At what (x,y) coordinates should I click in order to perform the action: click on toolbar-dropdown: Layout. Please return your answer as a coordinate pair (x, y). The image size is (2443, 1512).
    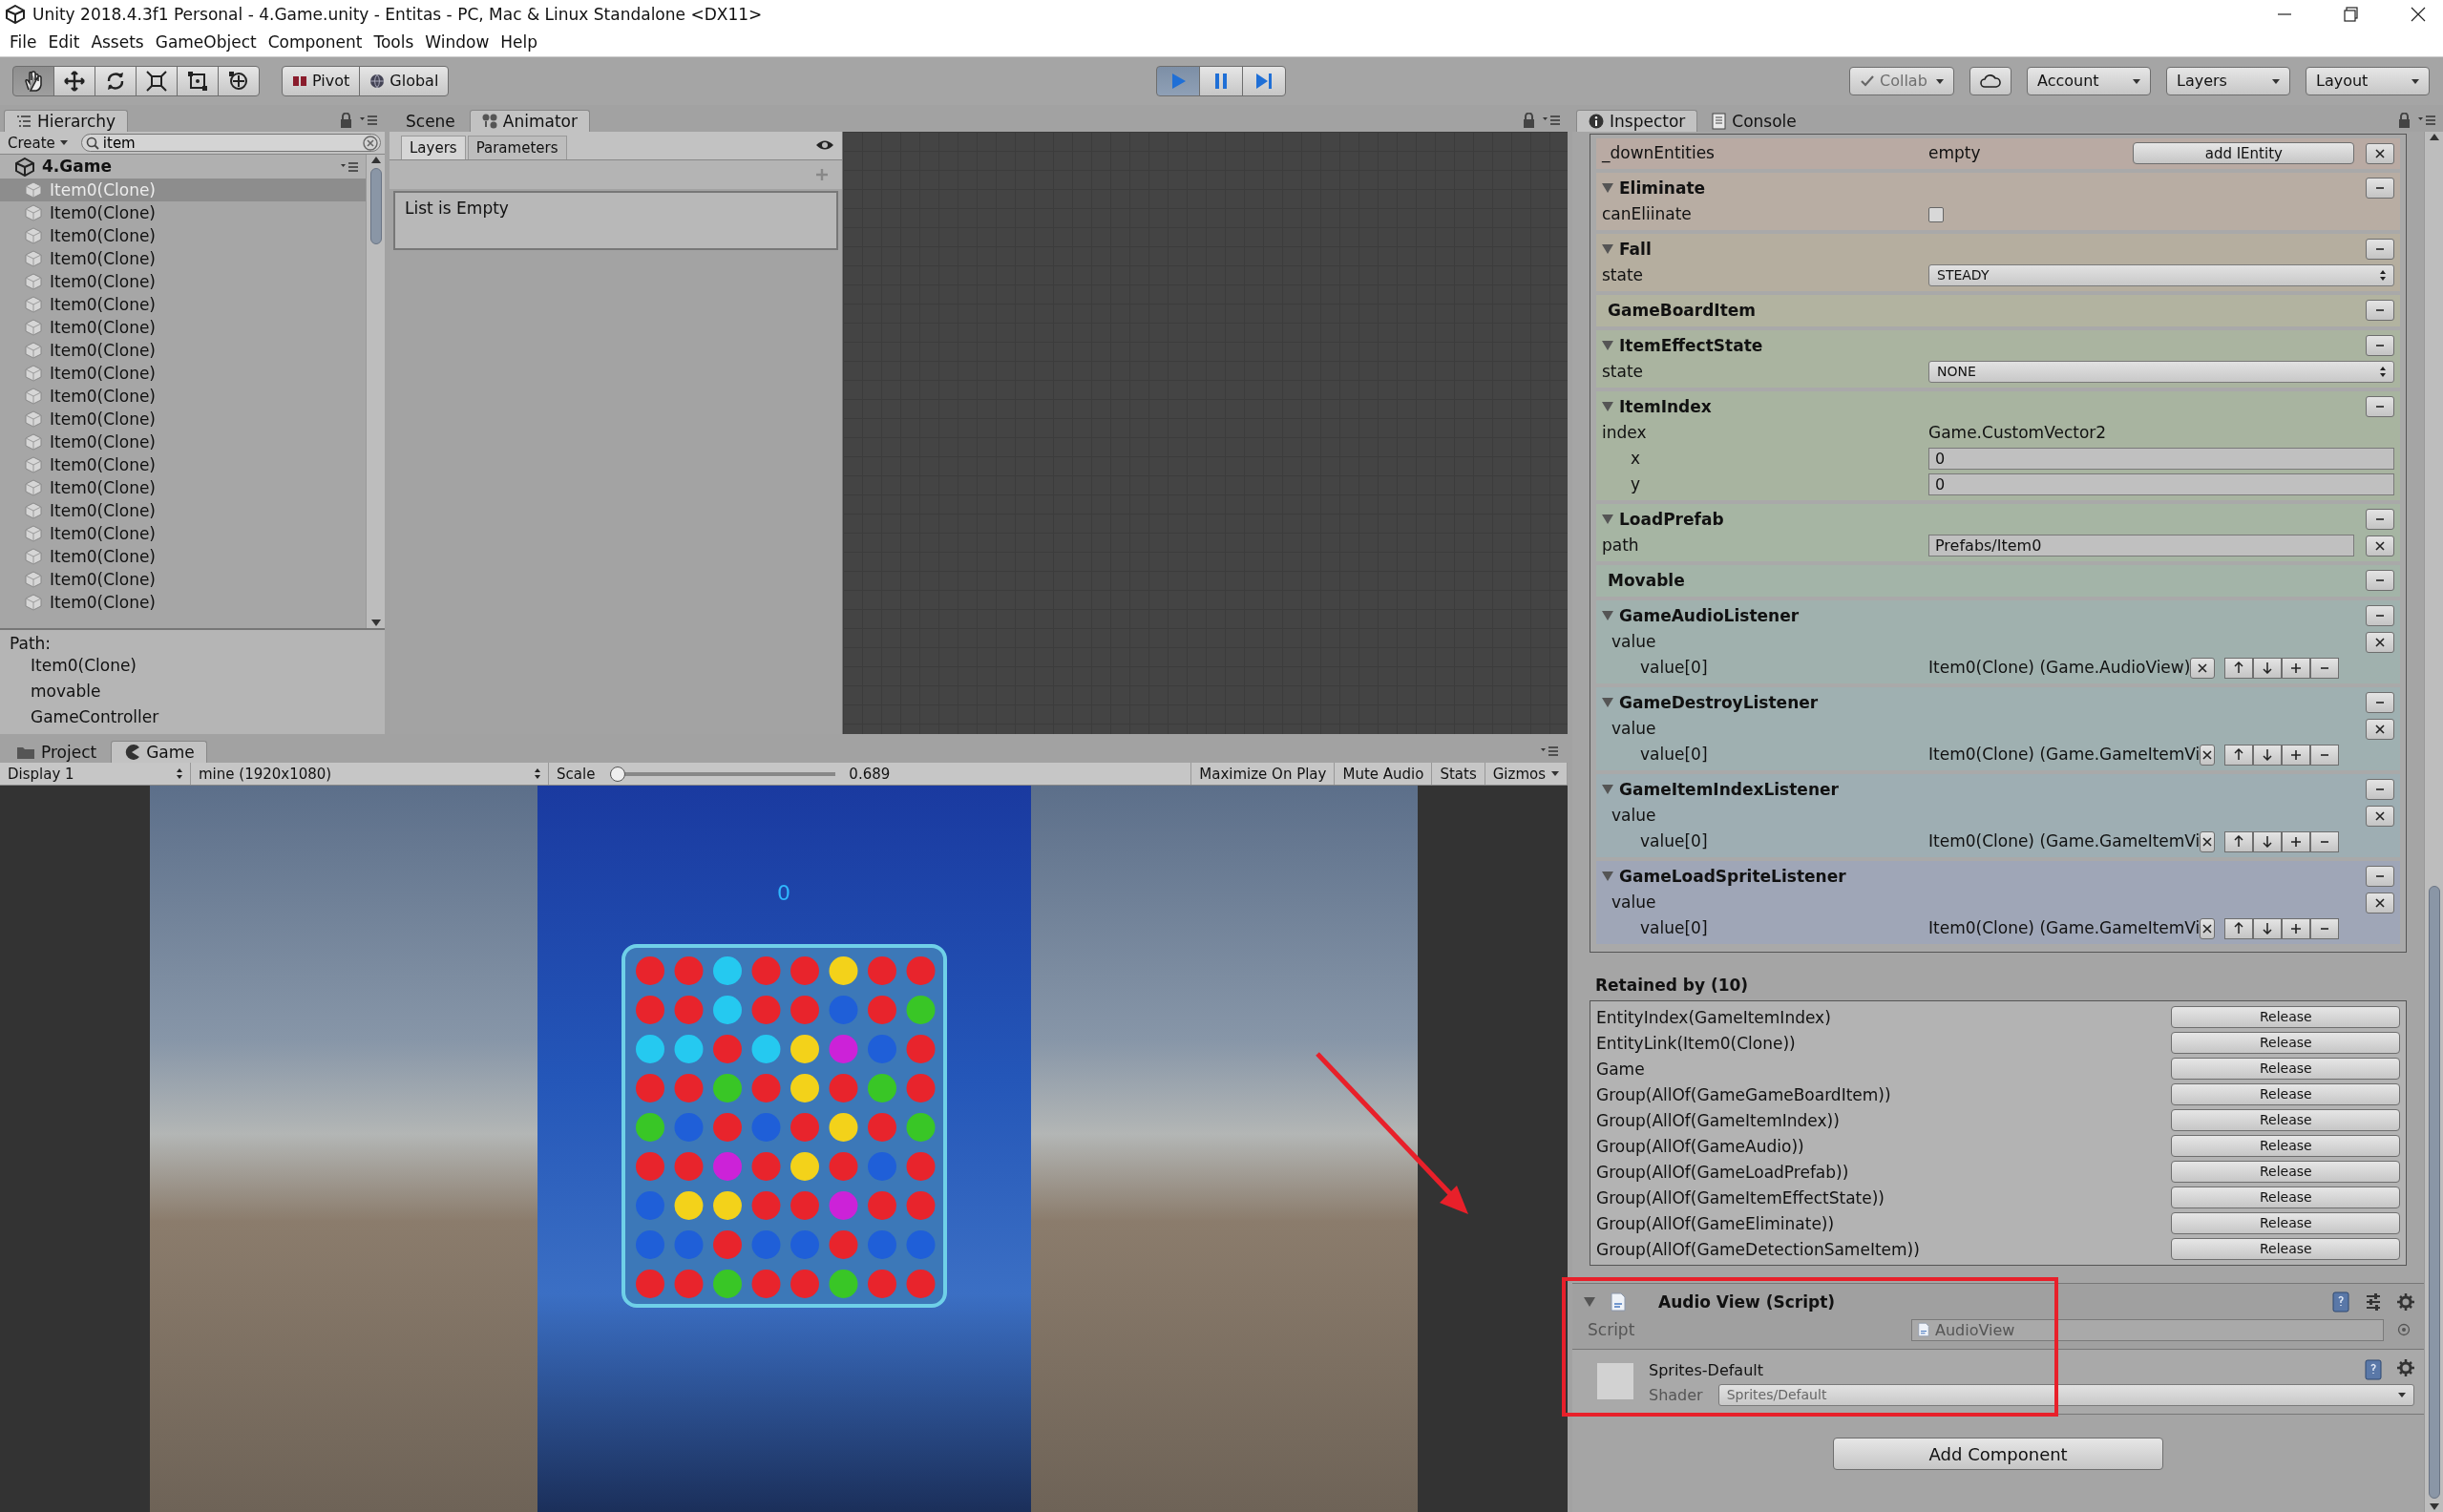
    Looking at the image, I should click on (2368, 81).